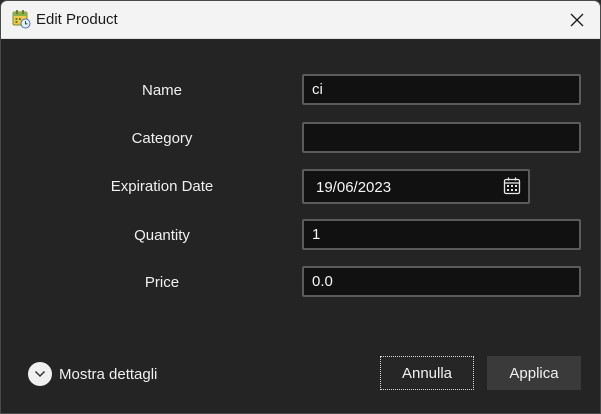 This screenshot has height=414, width=601. What do you see at coordinates (441, 281) in the screenshot?
I see `price-input` at bounding box center [441, 281].